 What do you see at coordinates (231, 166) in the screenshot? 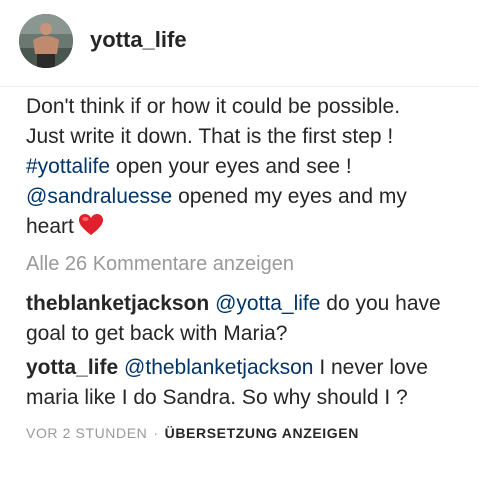
I see `caption-text: open your eyes and see !` at bounding box center [231, 166].